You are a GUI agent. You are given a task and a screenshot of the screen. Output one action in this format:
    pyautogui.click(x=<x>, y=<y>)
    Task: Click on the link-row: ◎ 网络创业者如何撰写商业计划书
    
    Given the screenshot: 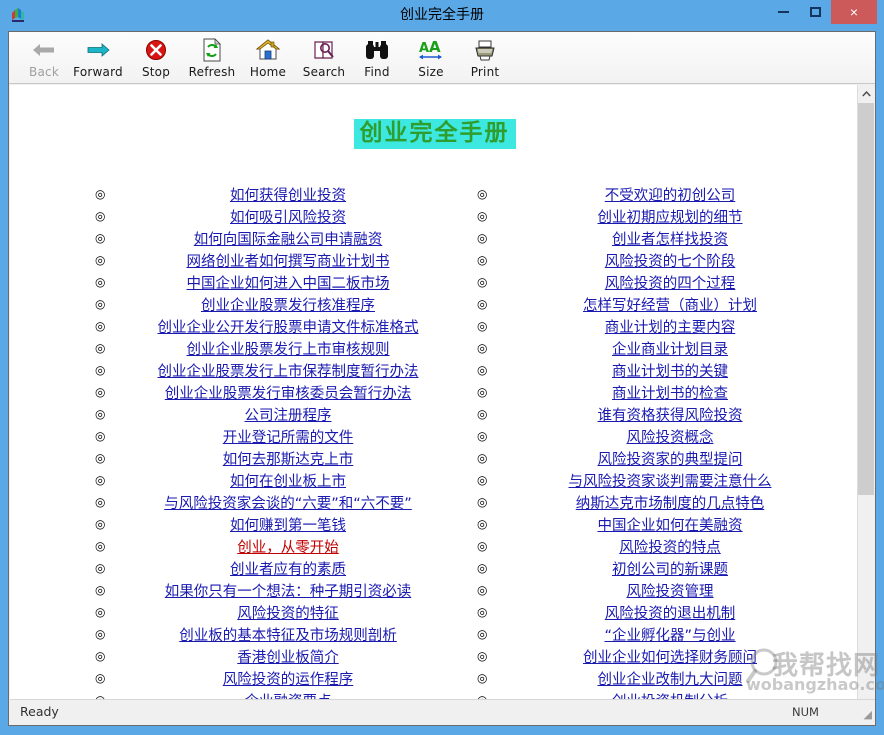 What is the action you would take?
    pyautogui.click(x=286, y=260)
    